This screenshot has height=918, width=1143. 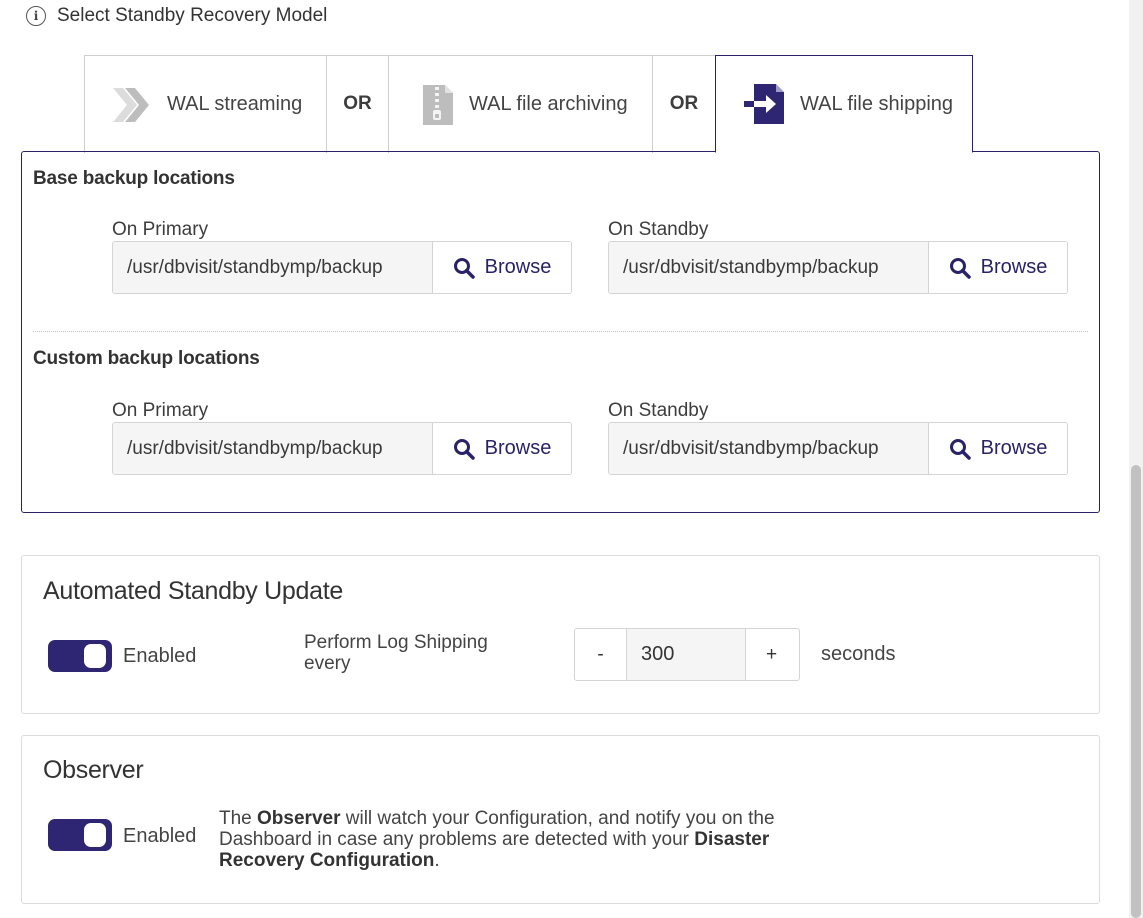 I want to click on double-chevron-right-icon, so click(x=131, y=104).